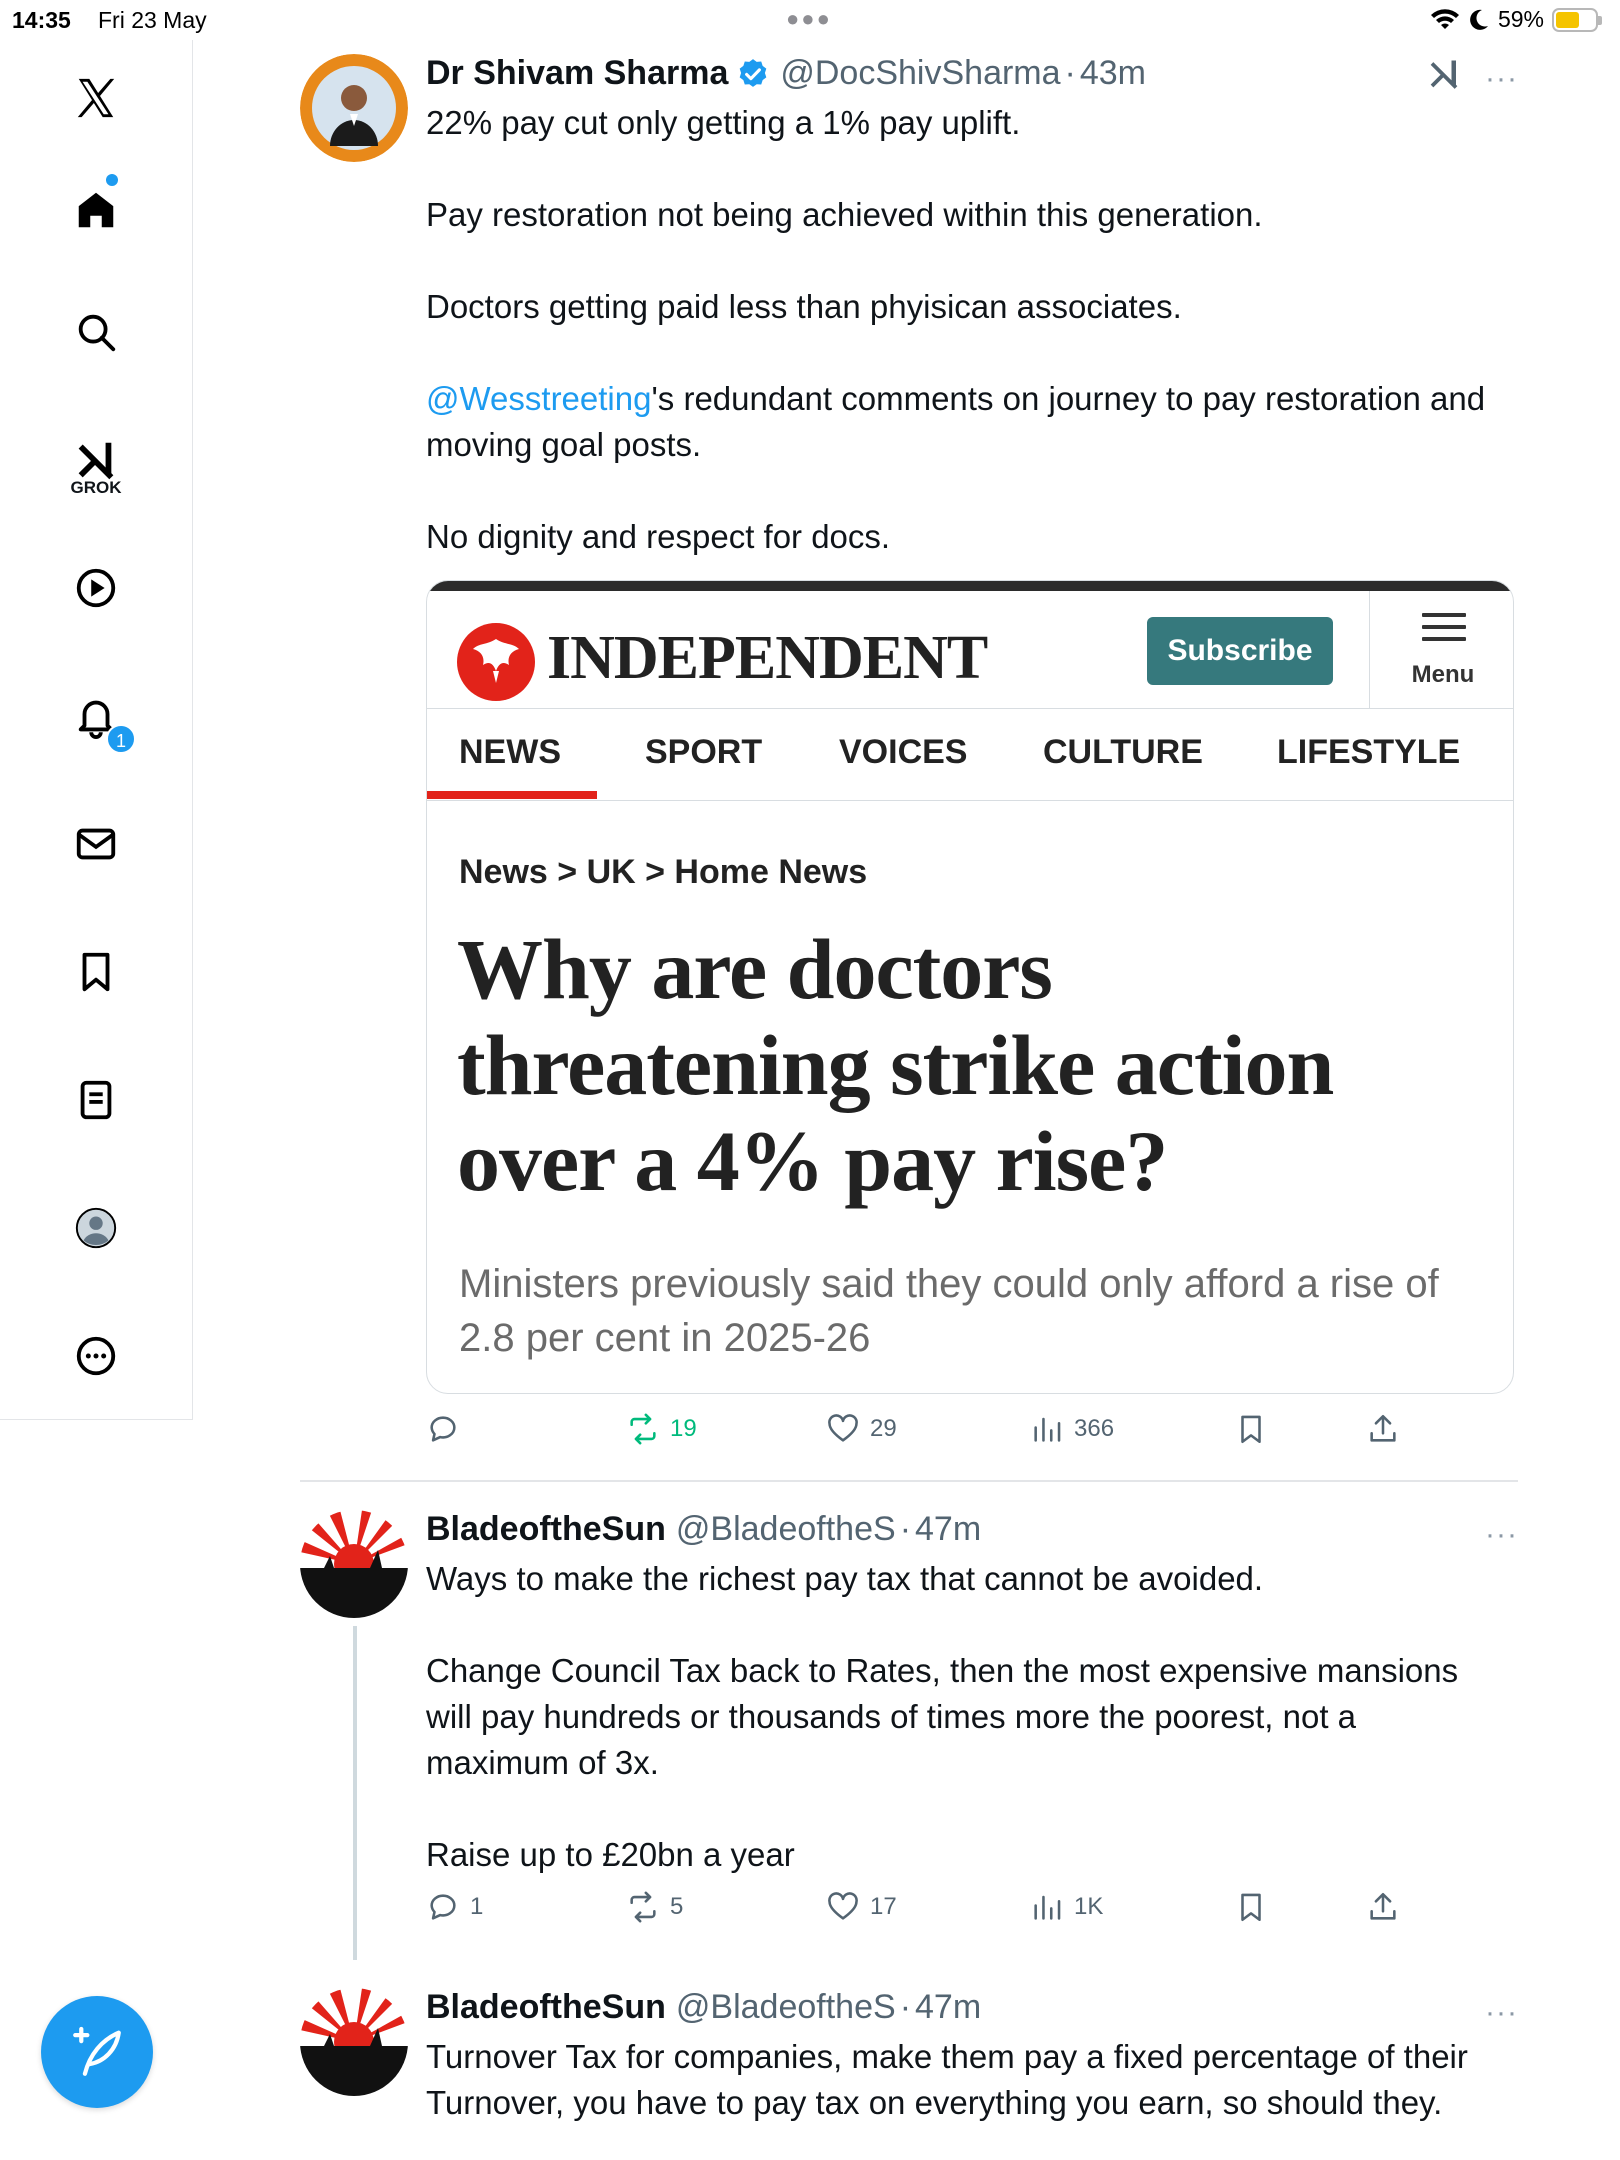 The height and width of the screenshot is (2160, 1620). I want to click on views-button: 366, so click(1072, 1429).